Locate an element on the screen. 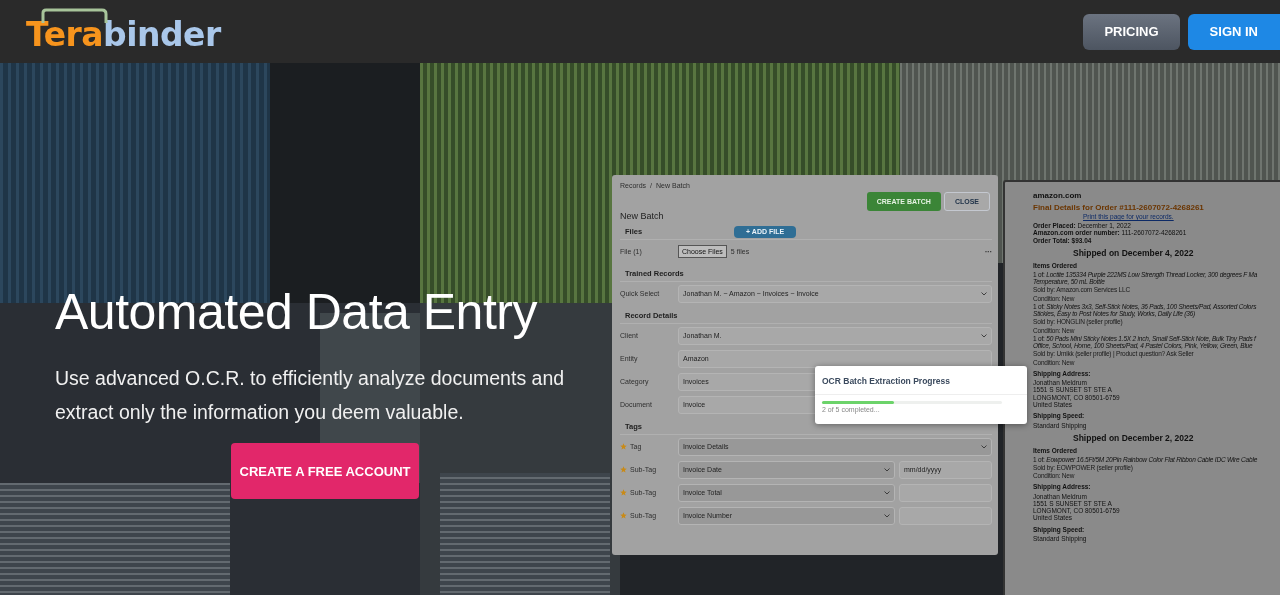  pricing-button: PRICING is located at coordinates (1131, 31).